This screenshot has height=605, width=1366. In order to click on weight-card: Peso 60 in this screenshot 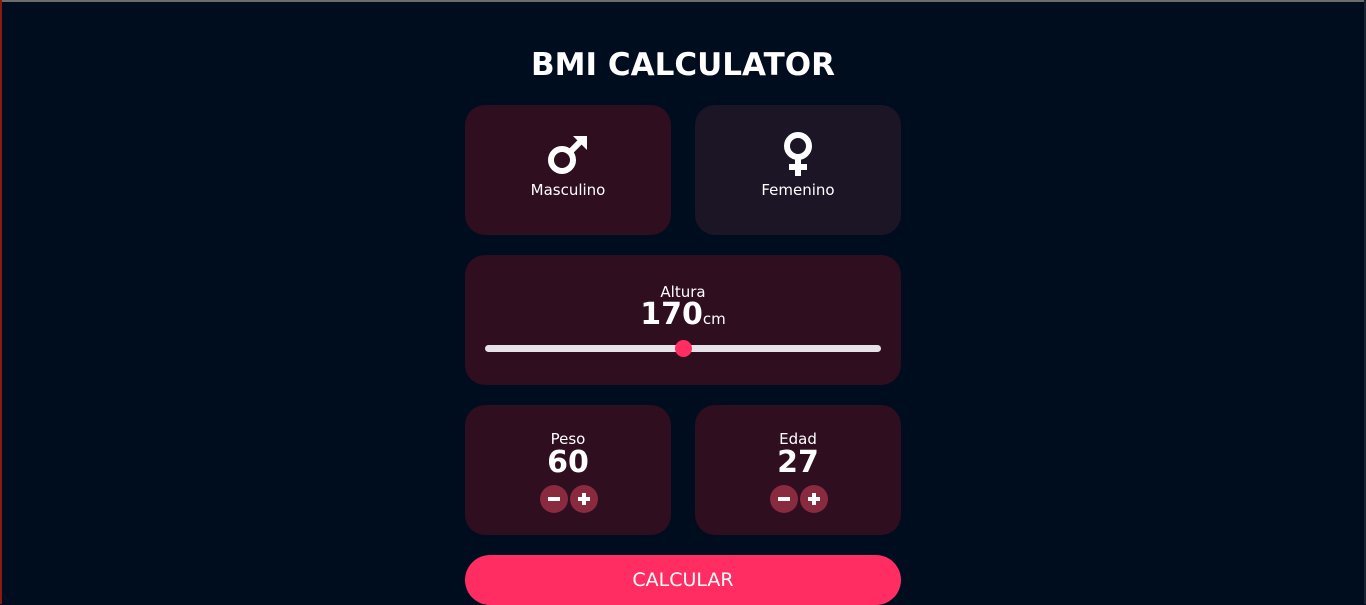, I will do `click(568, 470)`.